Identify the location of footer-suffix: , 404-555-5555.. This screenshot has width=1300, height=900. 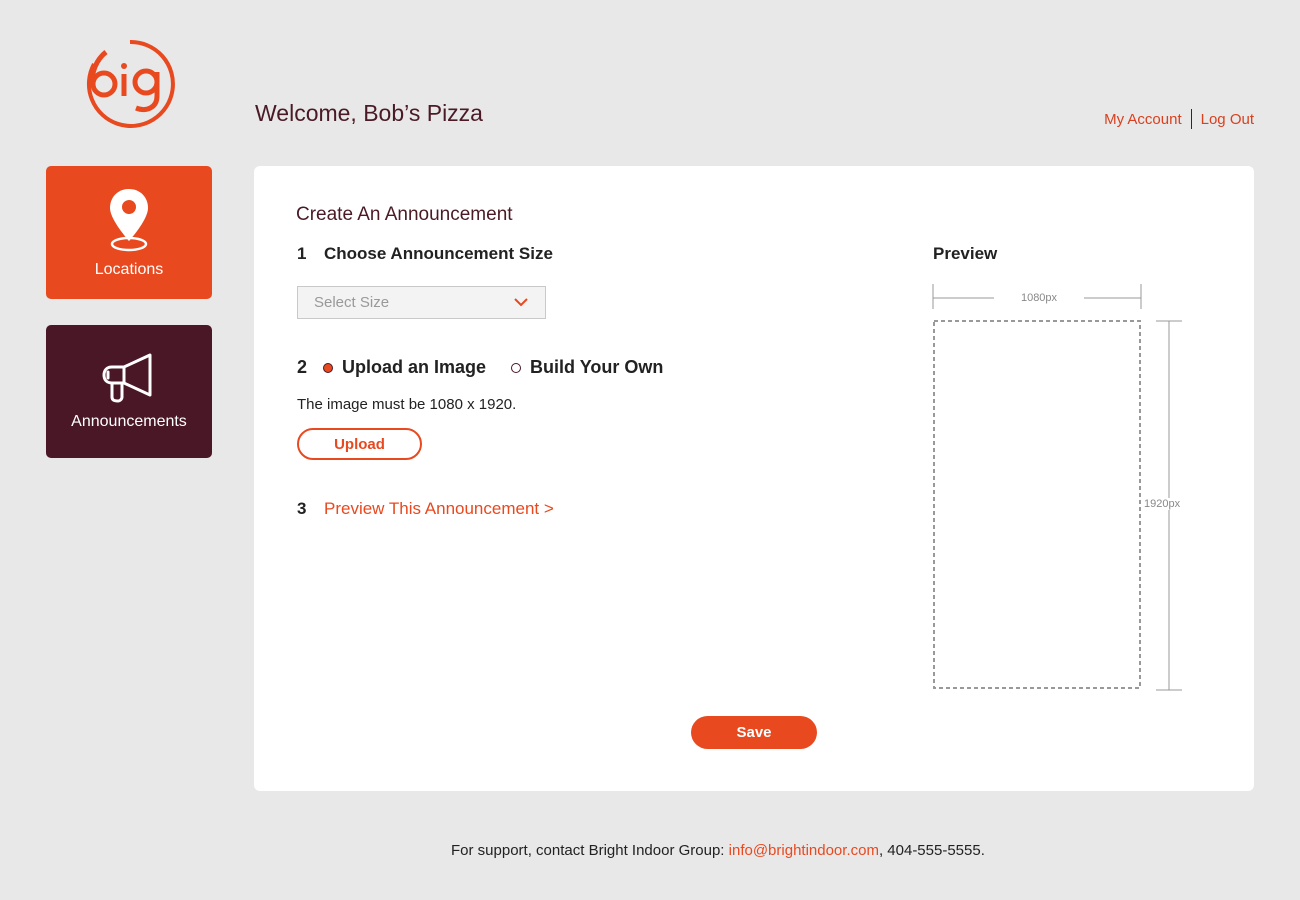
(931, 850).